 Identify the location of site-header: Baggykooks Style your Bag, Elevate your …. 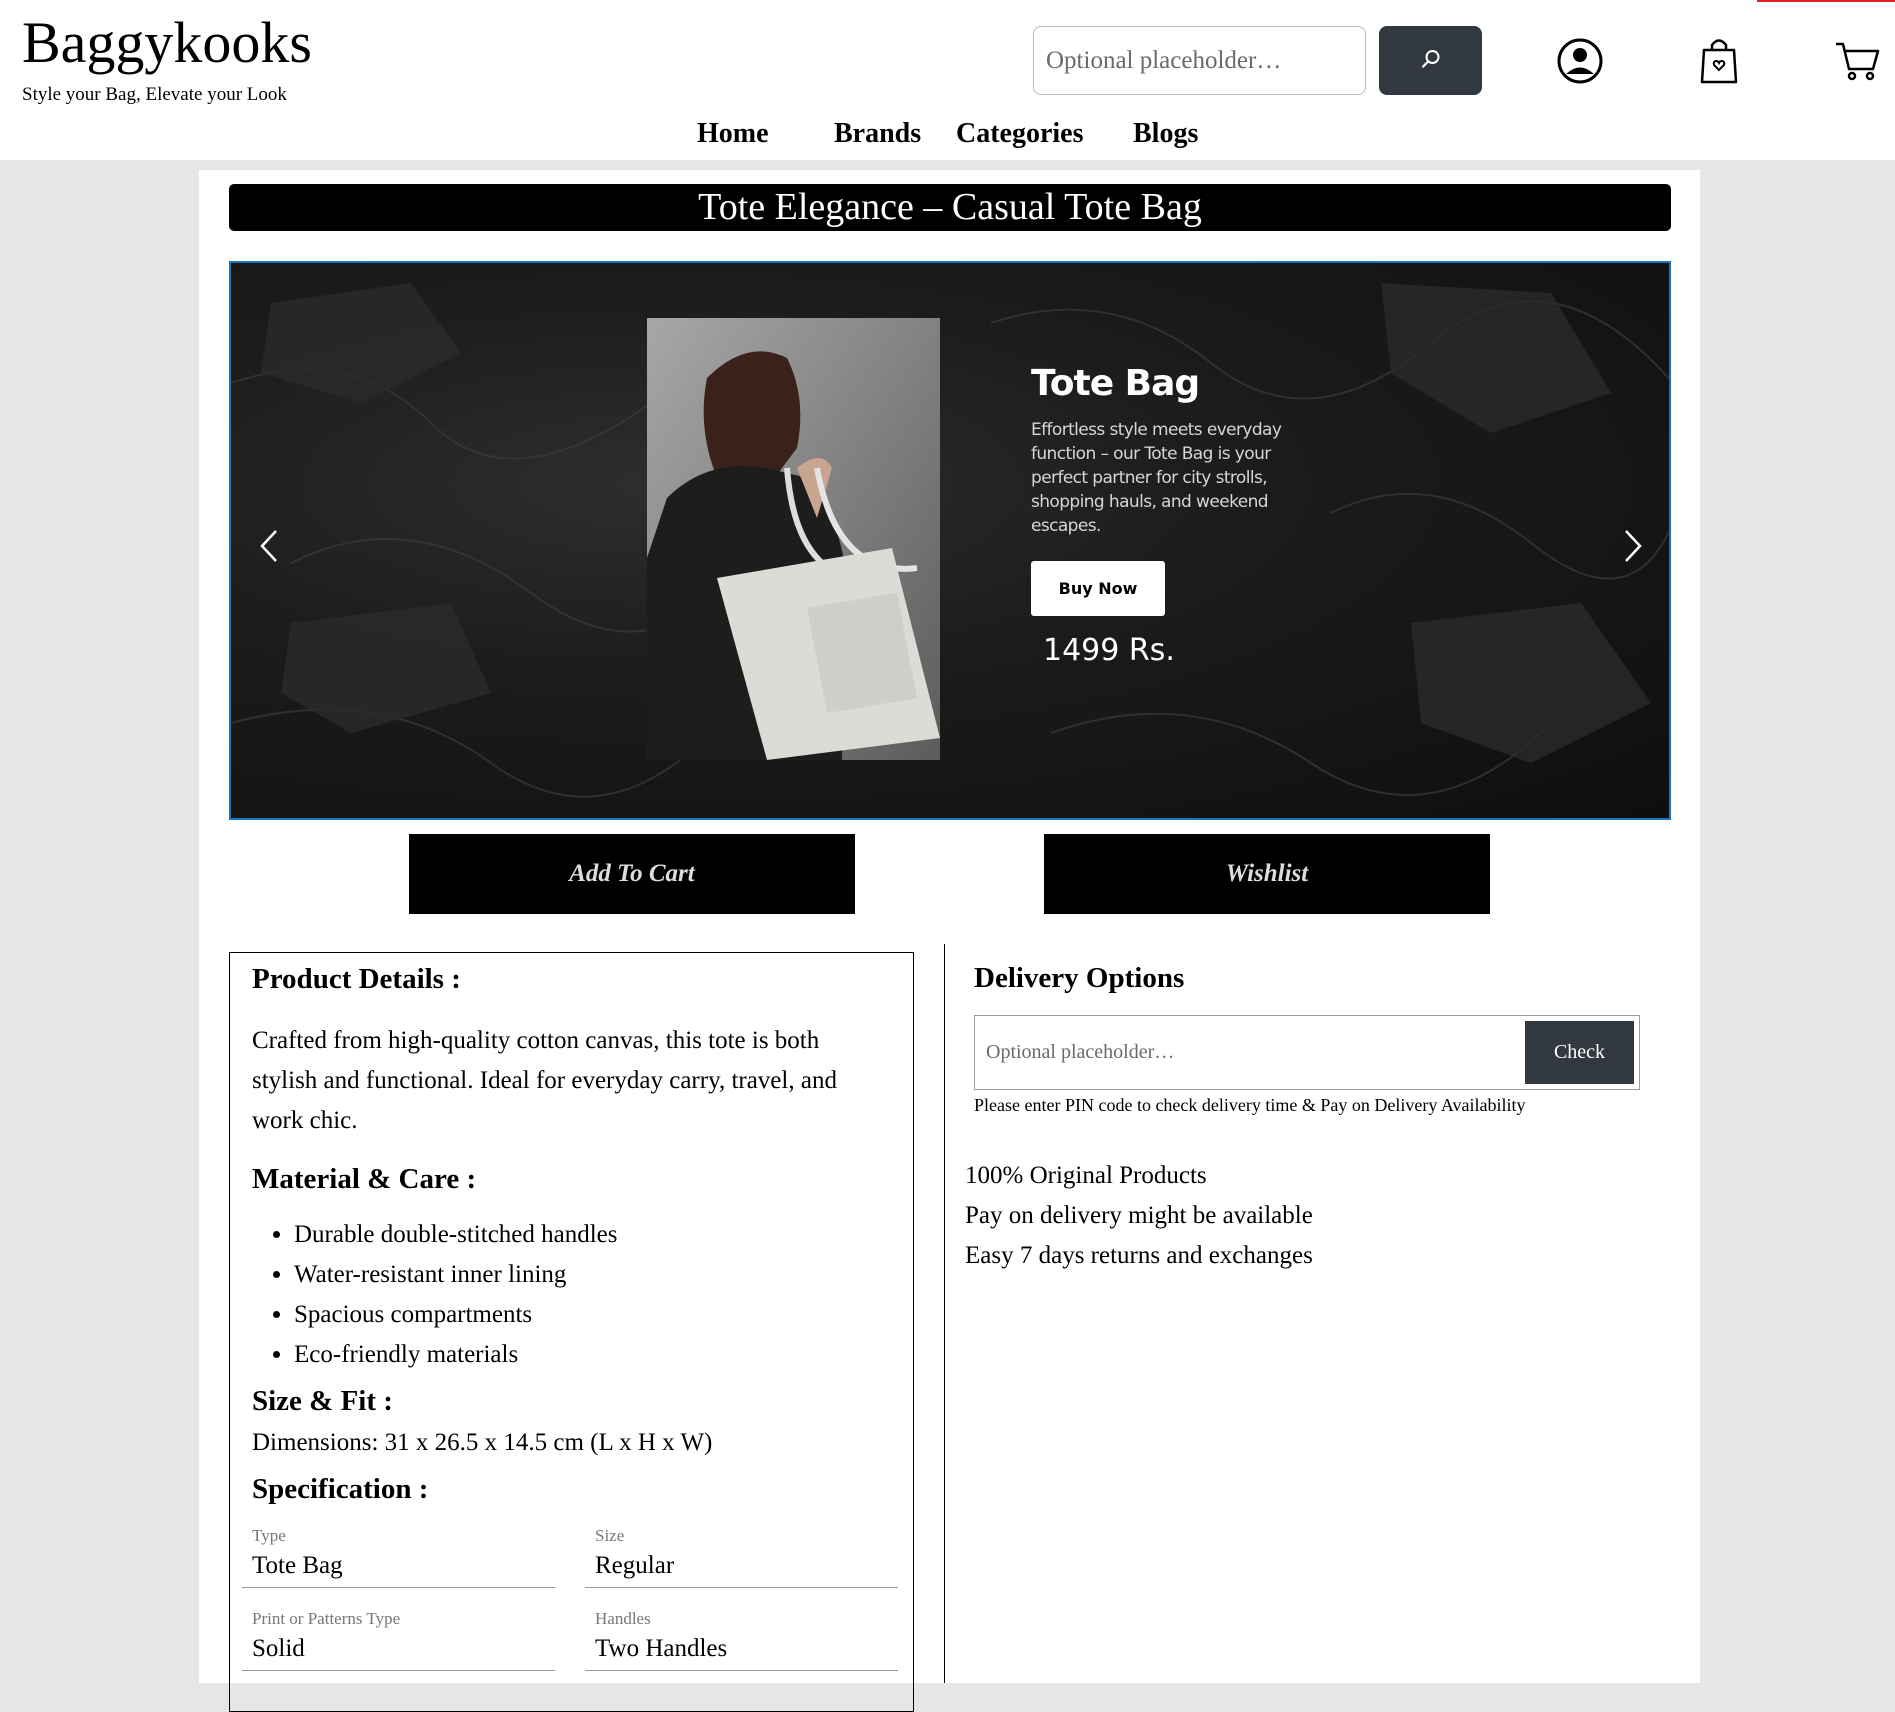
(947, 80).